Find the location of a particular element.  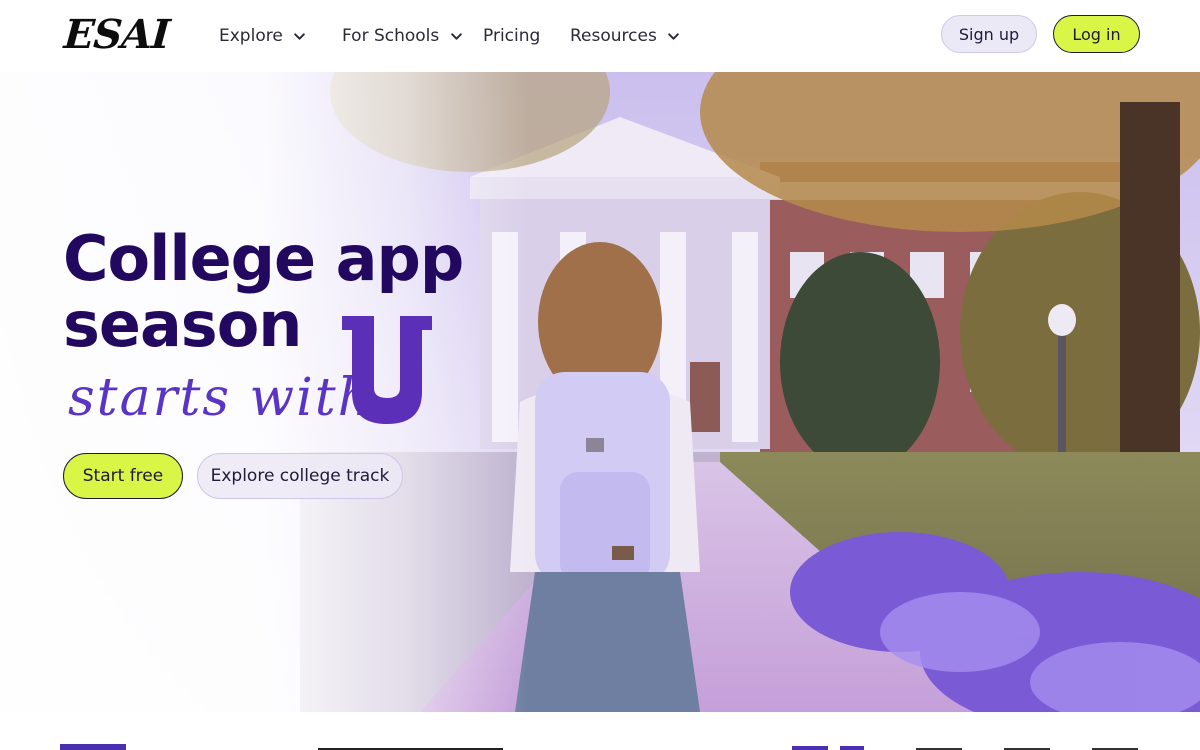

nav-pricing-label: Pricing is located at coordinates (512, 36).